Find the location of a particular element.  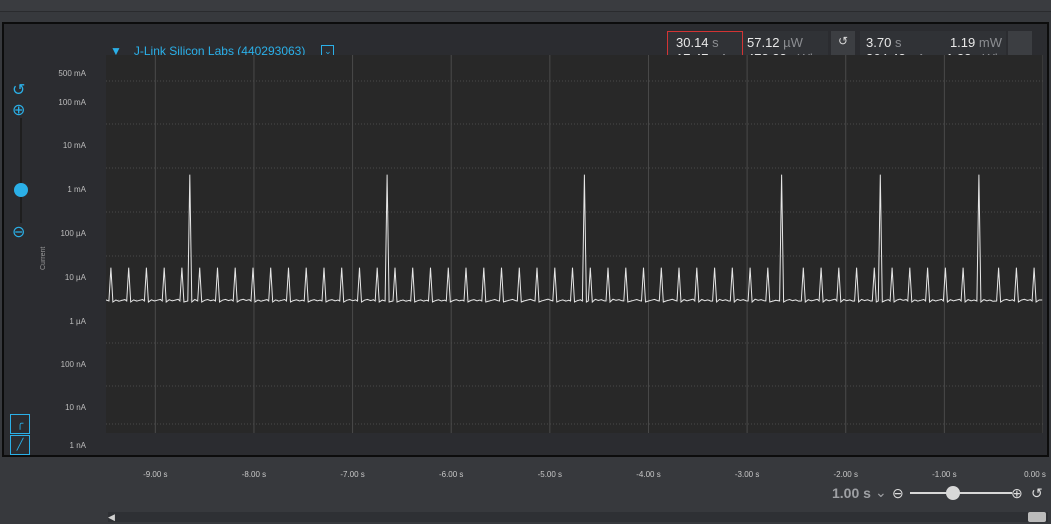

x-tick-label: -6.00 s is located at coordinates (451, 474).